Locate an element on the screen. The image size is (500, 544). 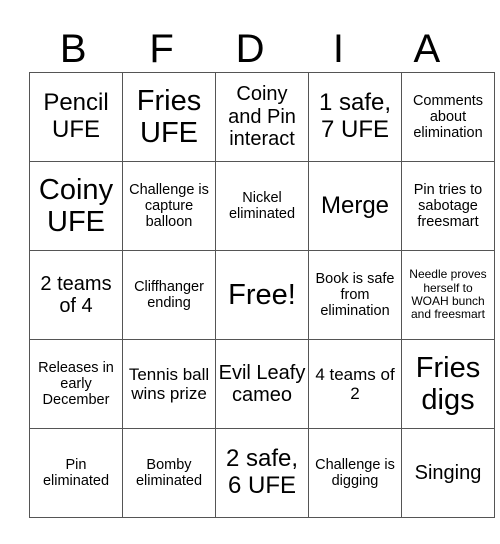
header-letter-f: F is located at coordinates (161, 49).